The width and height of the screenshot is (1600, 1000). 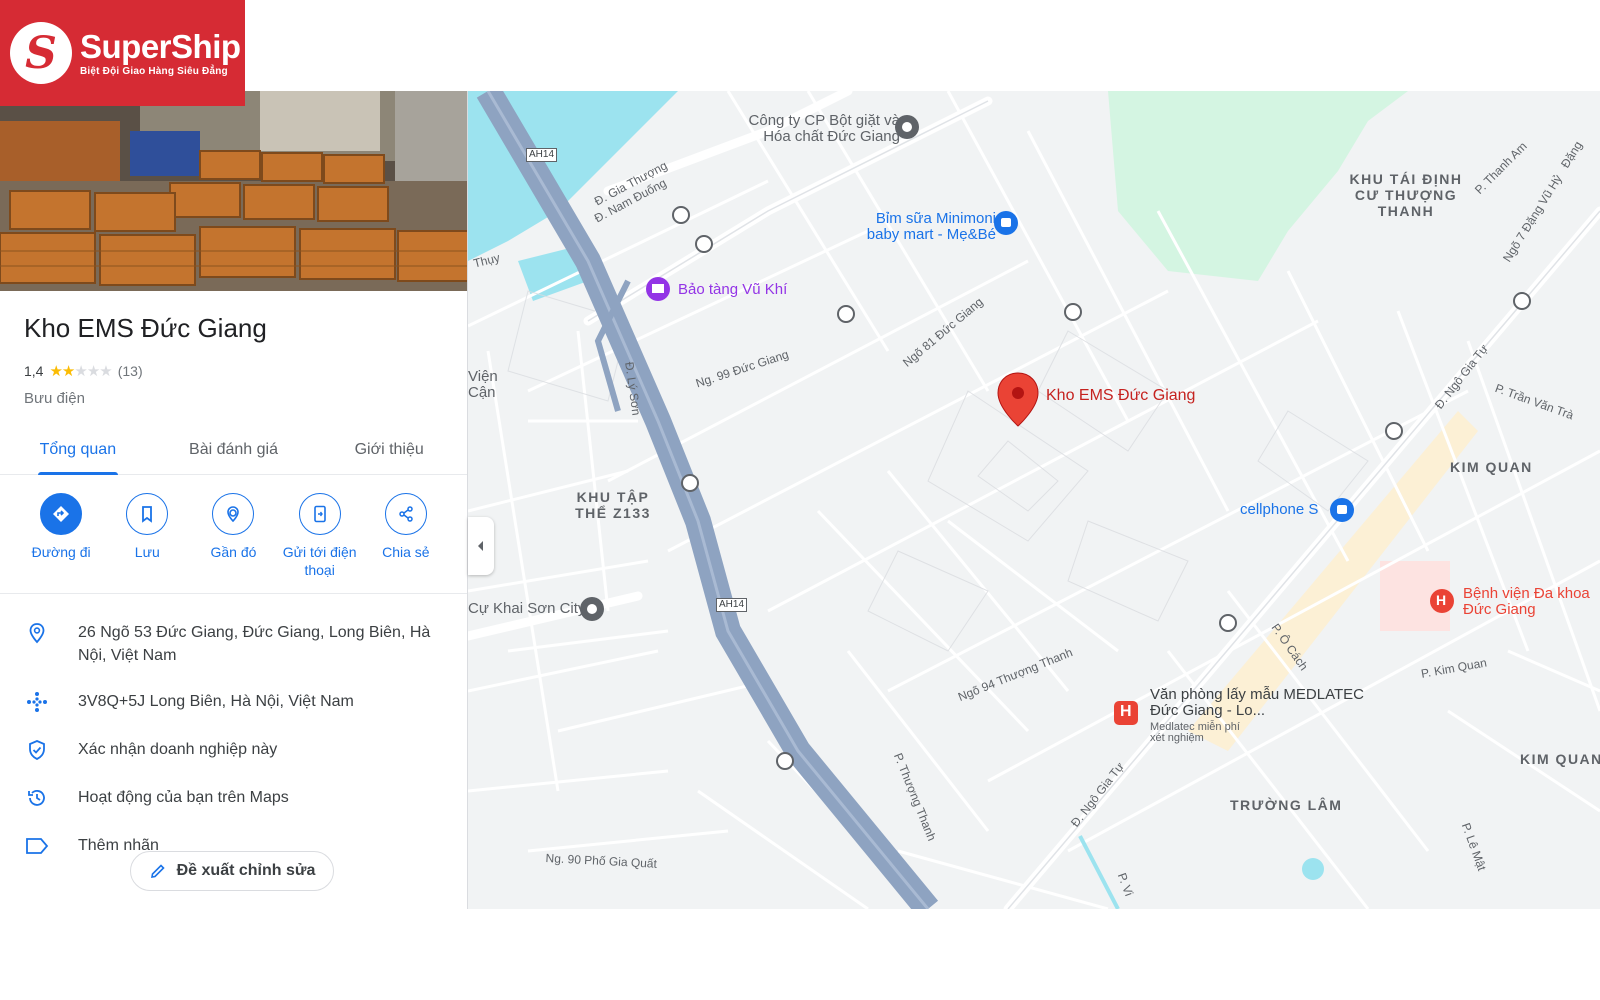 I want to click on pencil-icon, so click(x=157, y=871).